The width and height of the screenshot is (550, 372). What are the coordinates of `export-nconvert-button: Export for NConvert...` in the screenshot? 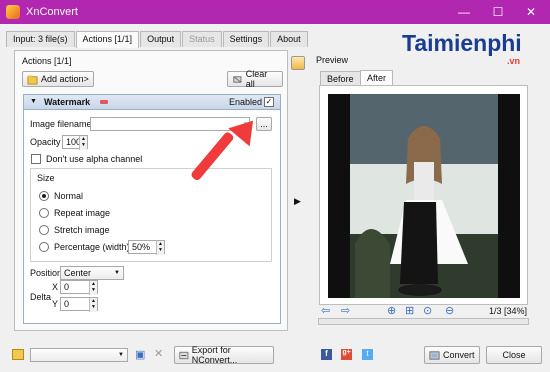 It's located at (224, 355).